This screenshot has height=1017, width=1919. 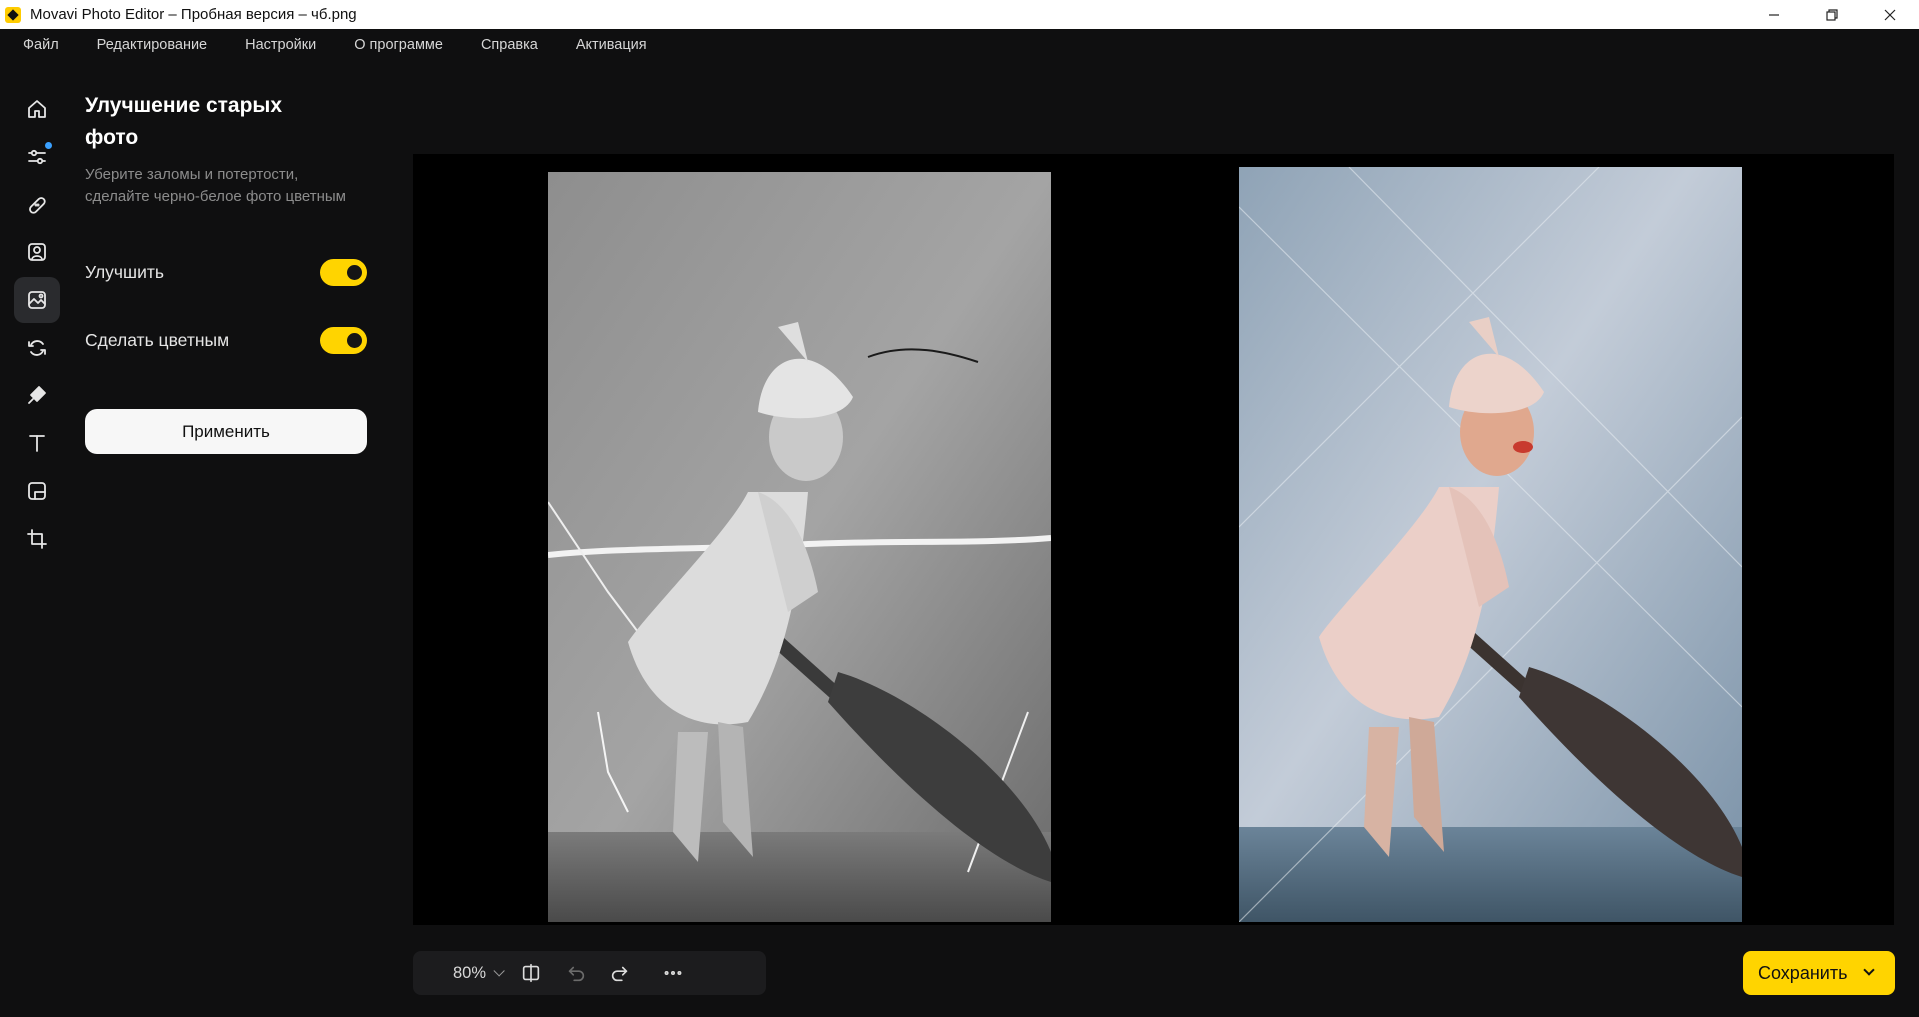 I want to click on zoom-value: 80%, so click(x=470, y=972).